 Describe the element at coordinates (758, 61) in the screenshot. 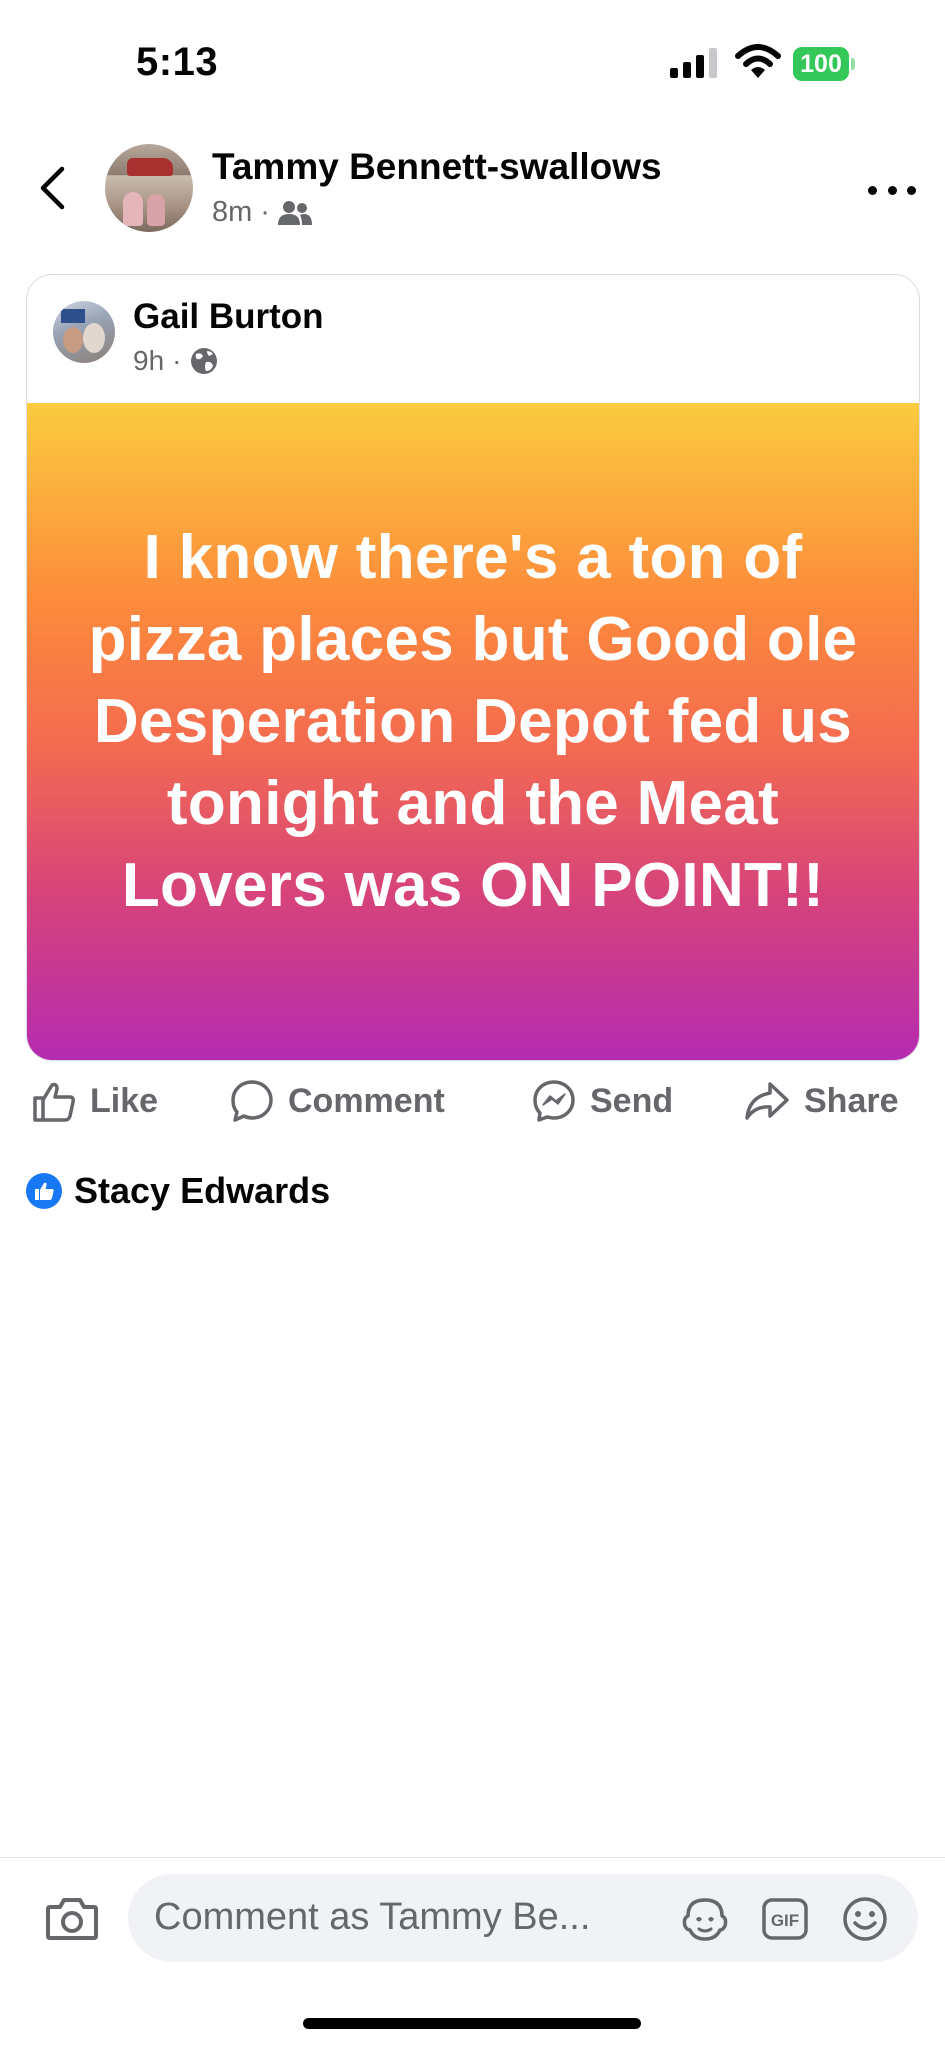

I see `wifi-icon` at that location.